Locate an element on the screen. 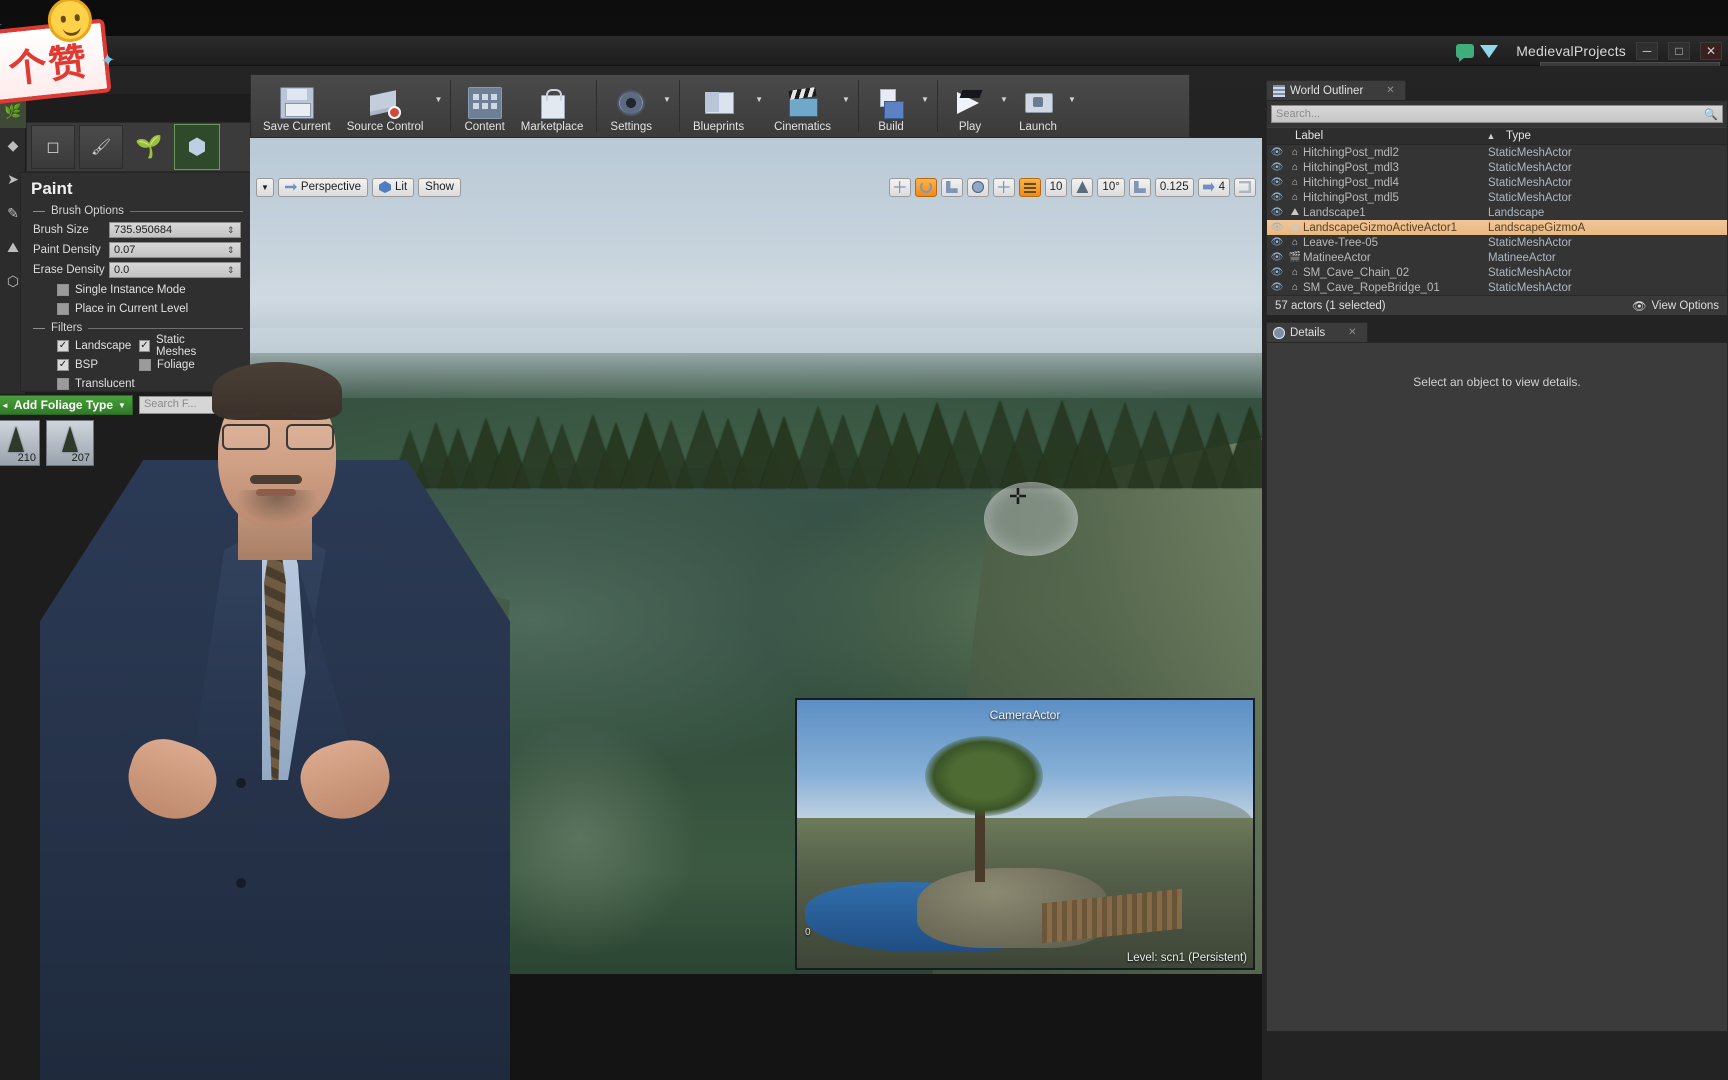 This screenshot has width=1728, height=1080. outliner-row-label: Leave-Tree-05 is located at coordinates (1341, 242).